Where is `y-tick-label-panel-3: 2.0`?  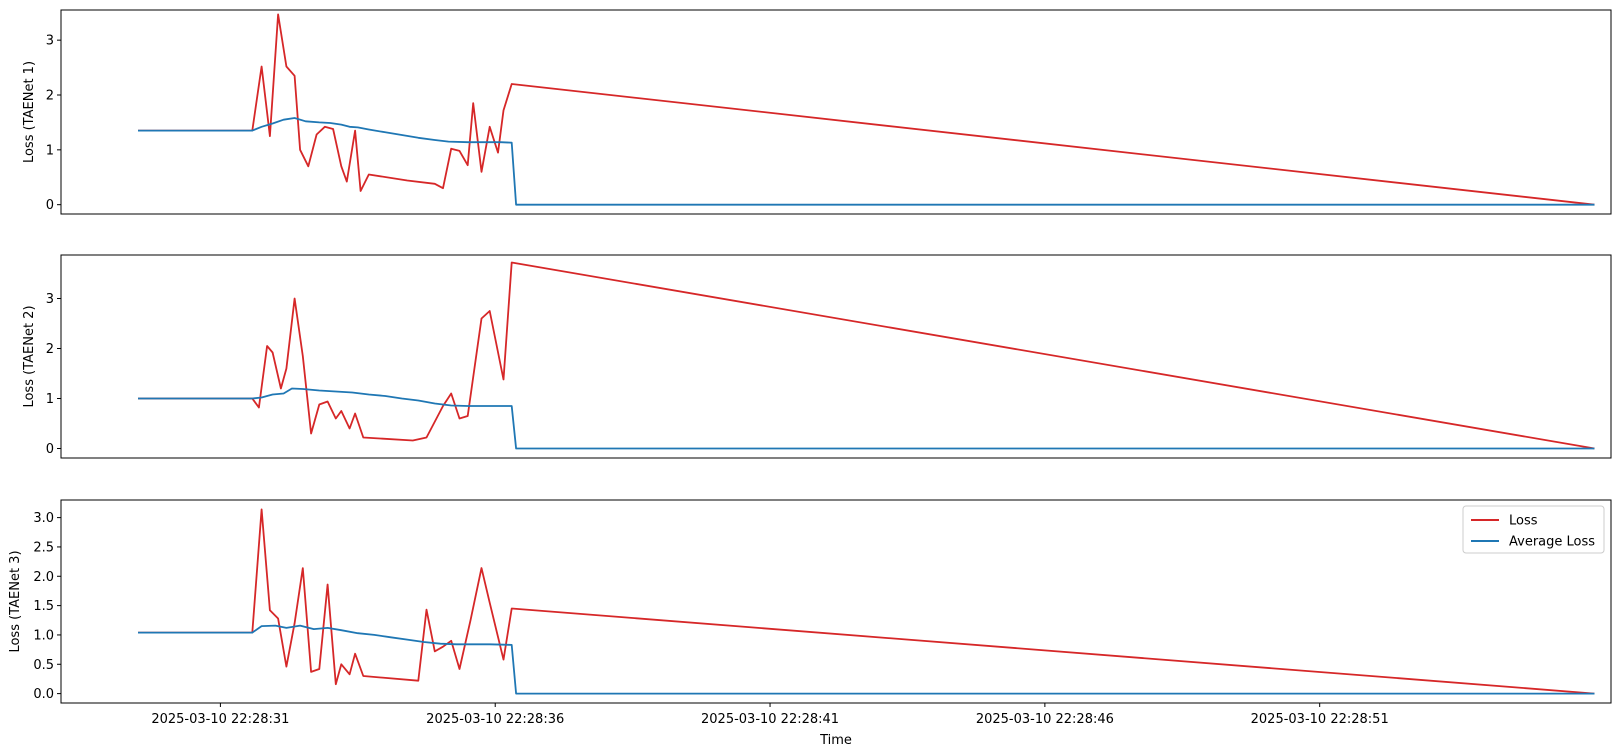 y-tick-label-panel-3: 2.0 is located at coordinates (43, 577).